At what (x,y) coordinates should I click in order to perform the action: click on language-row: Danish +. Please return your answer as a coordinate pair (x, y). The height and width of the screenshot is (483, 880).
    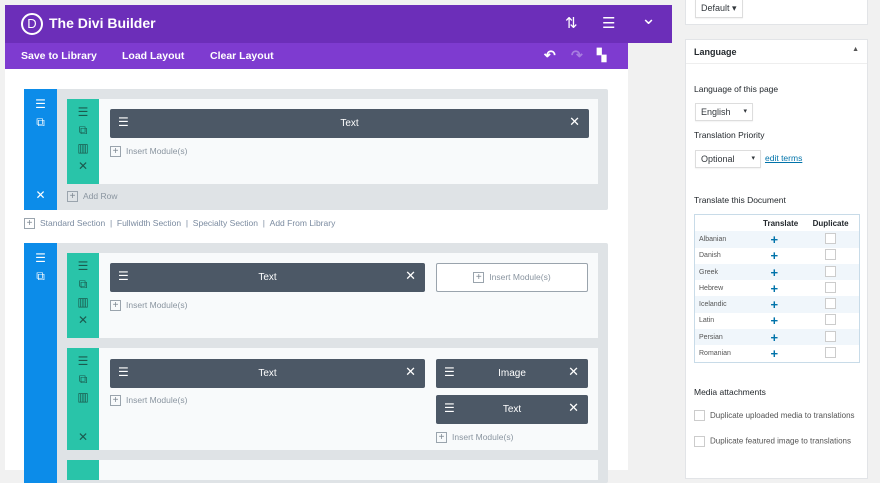
    Looking at the image, I should click on (777, 256).